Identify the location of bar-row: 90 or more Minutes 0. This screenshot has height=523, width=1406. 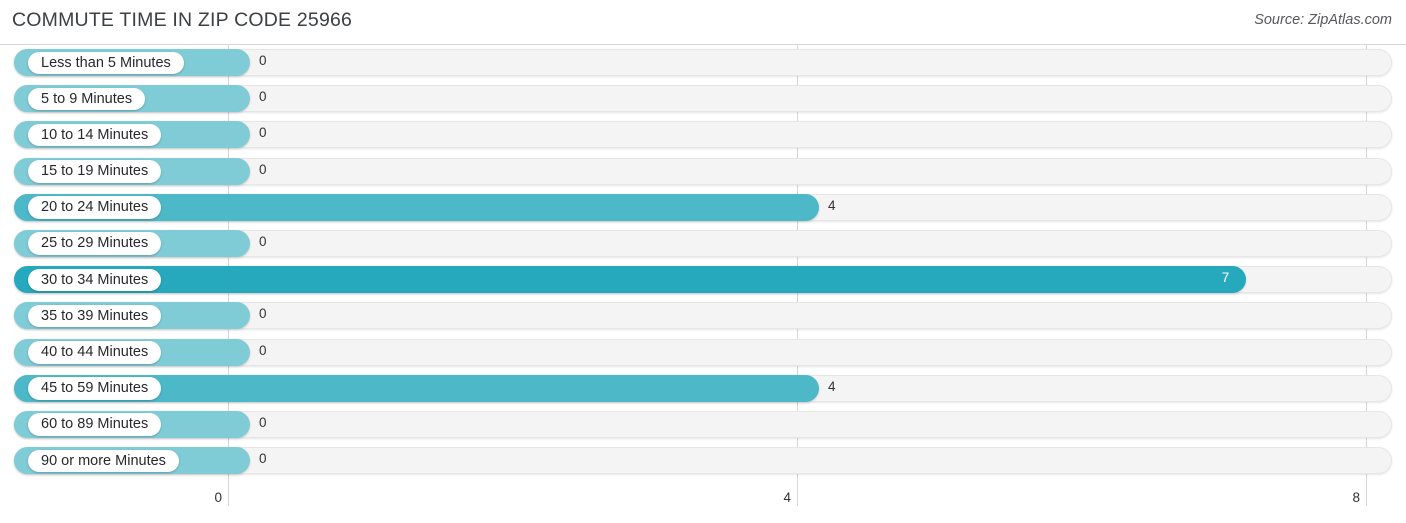
(703, 461).